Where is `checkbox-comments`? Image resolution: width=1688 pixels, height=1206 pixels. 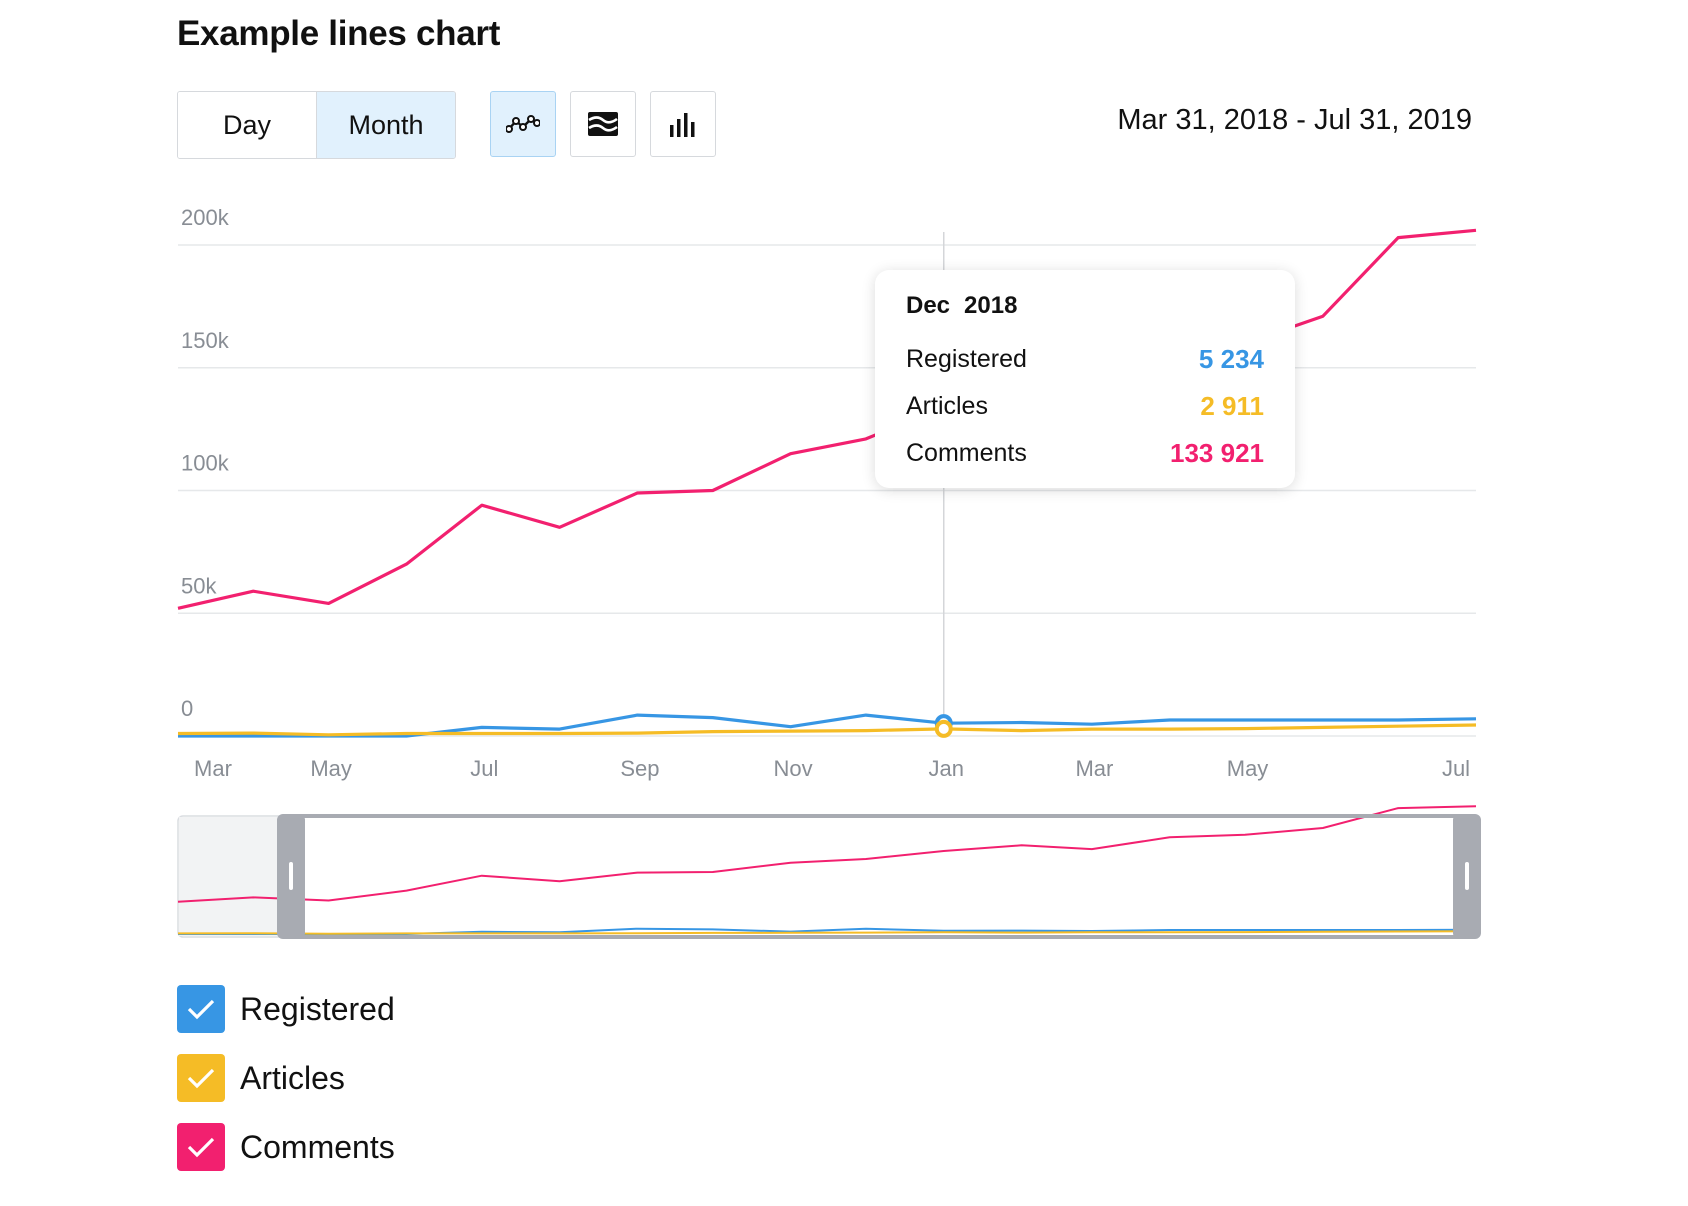 checkbox-comments is located at coordinates (201, 1147).